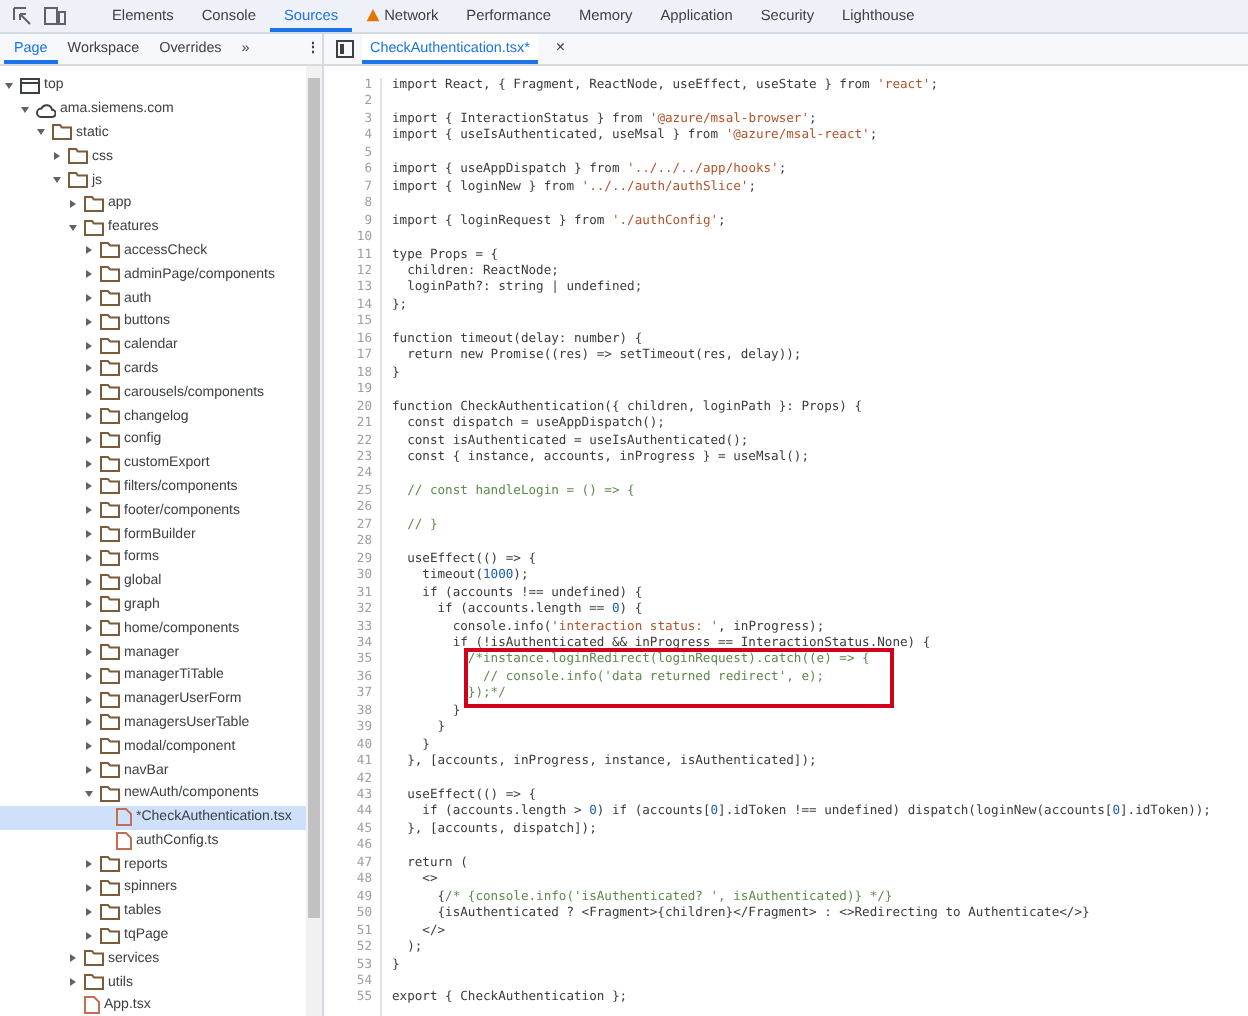 This screenshot has height=1016, width=1248. I want to click on cloud-icon, so click(46, 109).